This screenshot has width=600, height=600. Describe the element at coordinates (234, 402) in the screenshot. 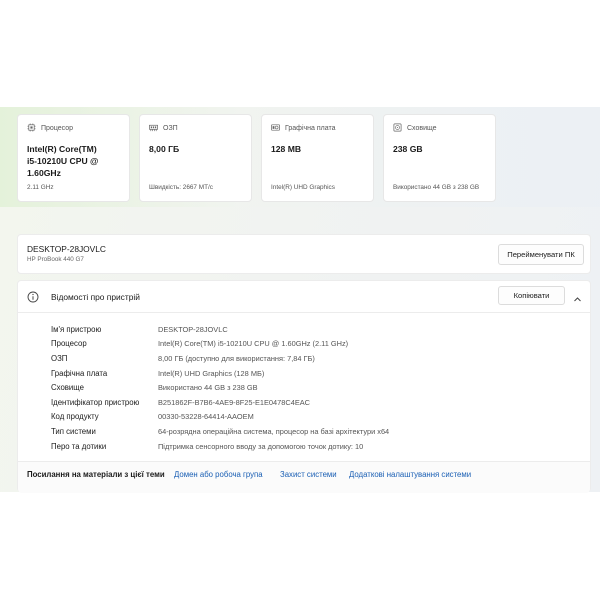

I see `spec-value: B251862F-B7B6-4AE9-8F25-E1E0478C4EAC` at that location.